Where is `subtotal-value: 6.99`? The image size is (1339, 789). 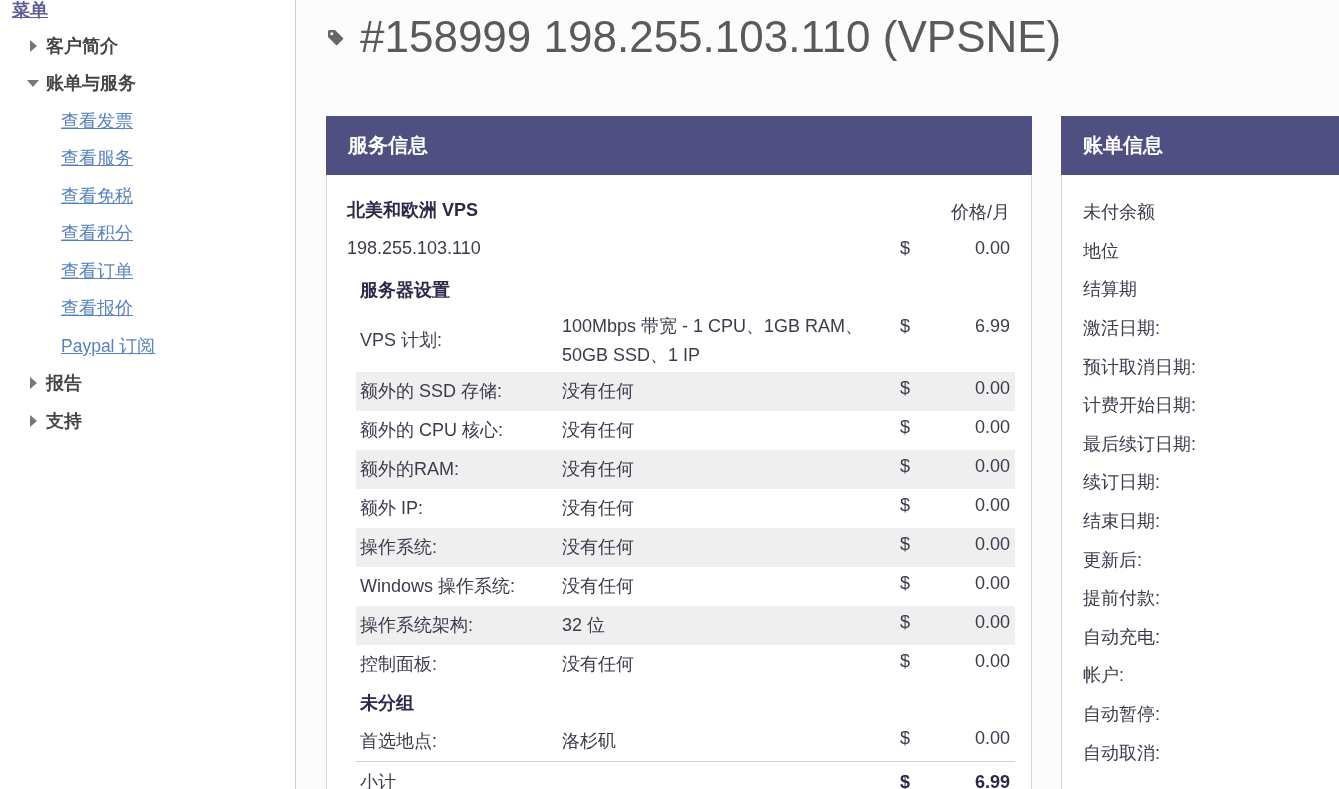 subtotal-value: 6.99 is located at coordinates (992, 780).